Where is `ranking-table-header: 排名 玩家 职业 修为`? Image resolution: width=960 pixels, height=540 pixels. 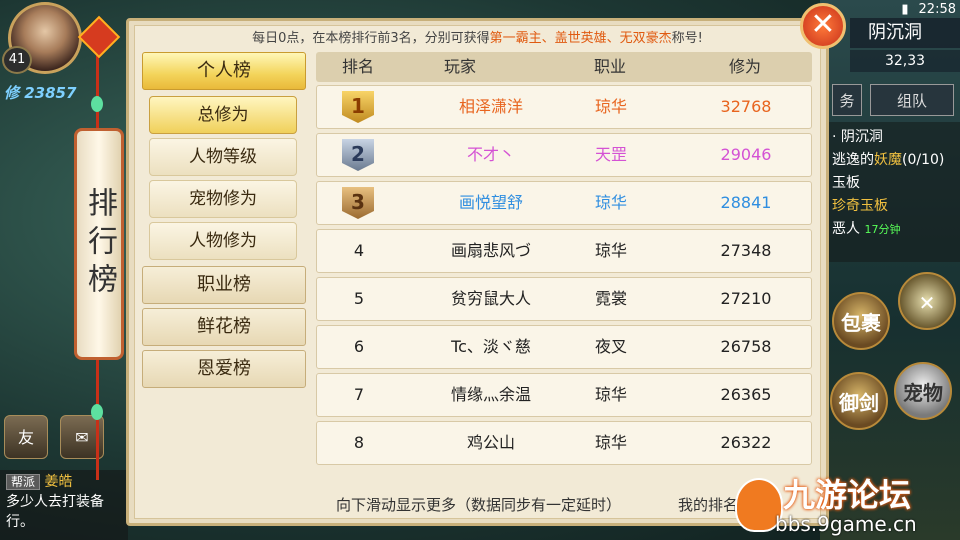
ranking-table-header: 排名 玩家 职业 修为 is located at coordinates (564, 67).